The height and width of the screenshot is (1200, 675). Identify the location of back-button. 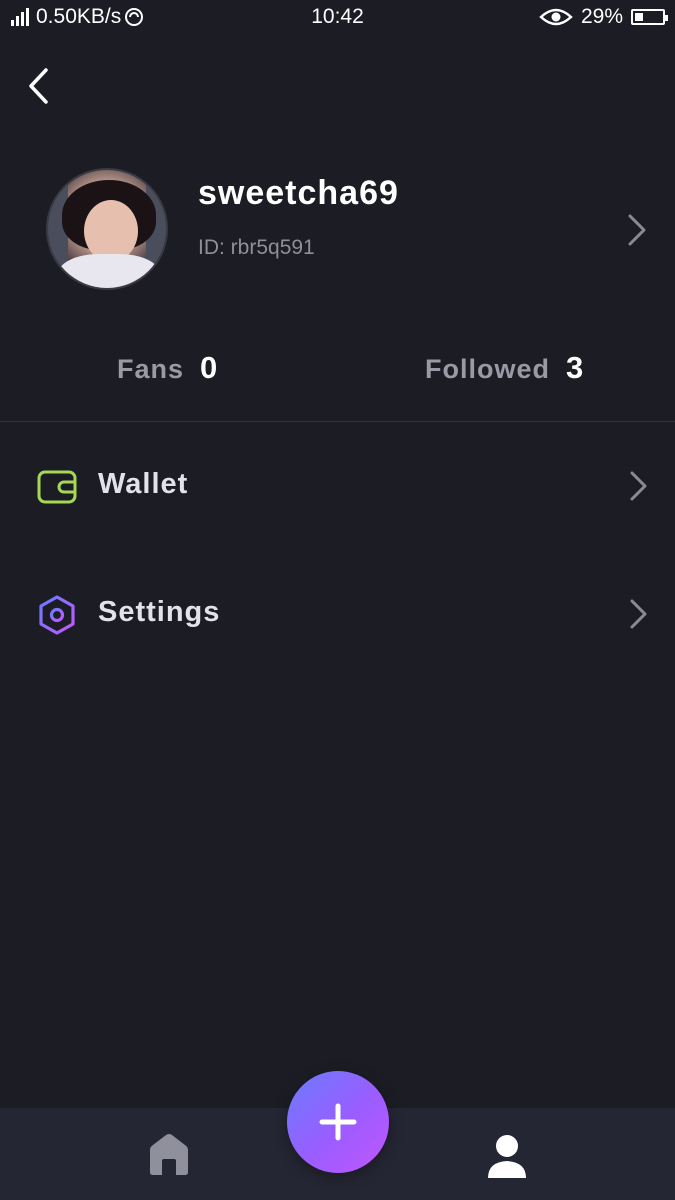
(38, 86).